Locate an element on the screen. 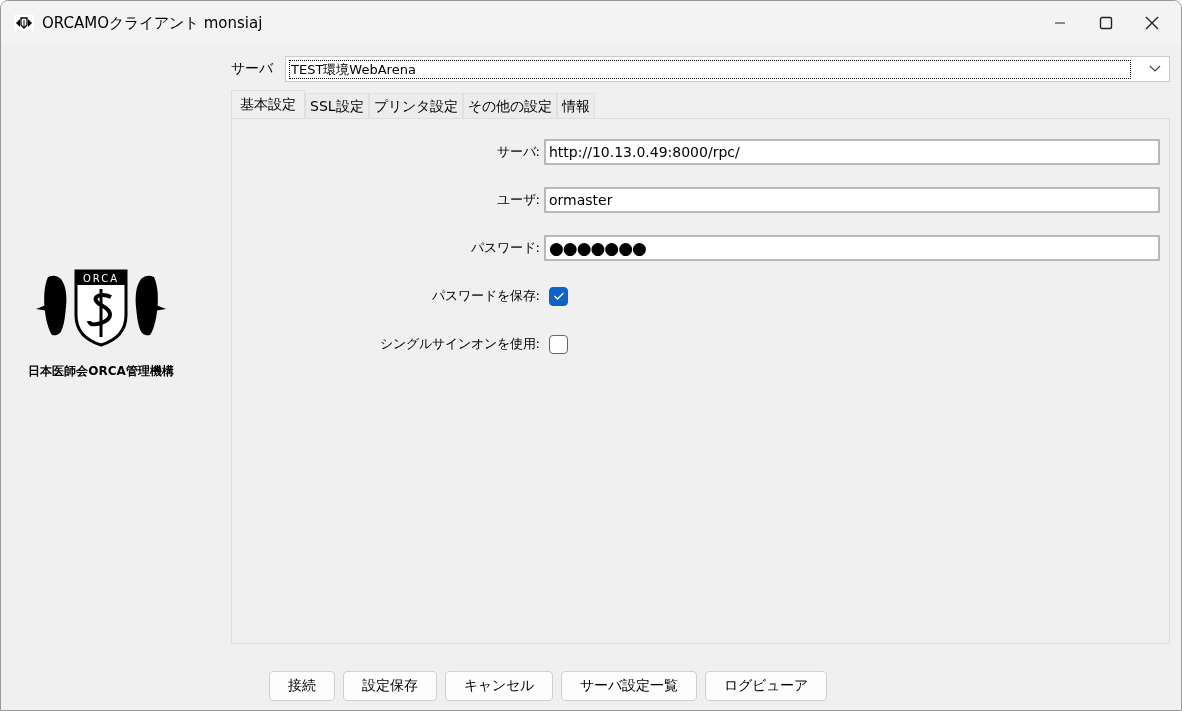 The width and height of the screenshot is (1182, 711). password-field: ●●●●●●● is located at coordinates (852, 248).